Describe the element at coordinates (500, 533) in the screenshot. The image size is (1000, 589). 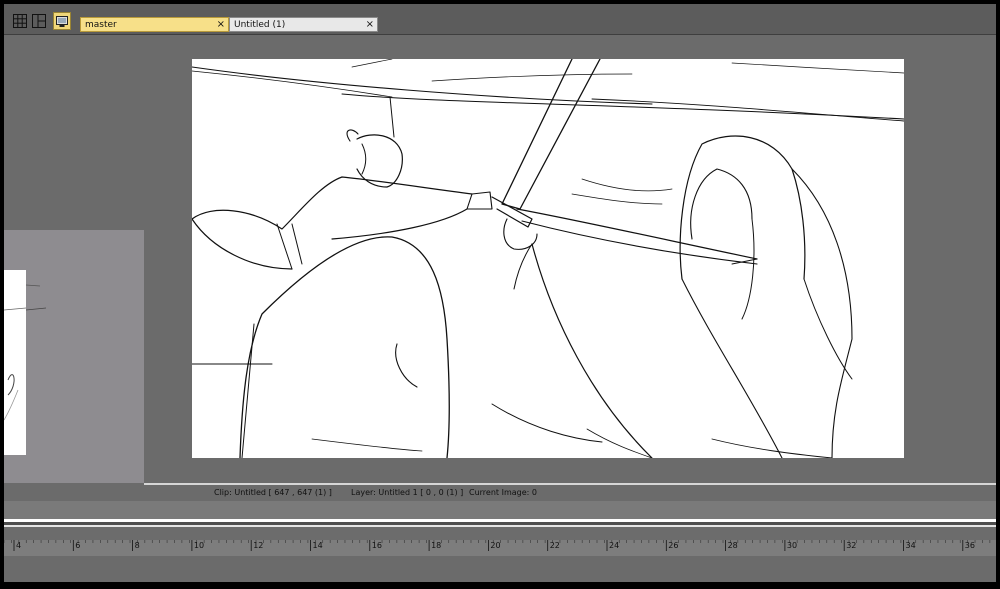
I see `timeline-header` at that location.